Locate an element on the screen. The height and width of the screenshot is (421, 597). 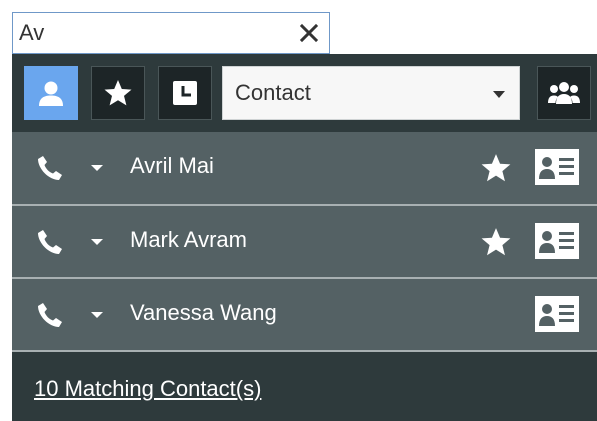
clock-icon is located at coordinates (185, 93).